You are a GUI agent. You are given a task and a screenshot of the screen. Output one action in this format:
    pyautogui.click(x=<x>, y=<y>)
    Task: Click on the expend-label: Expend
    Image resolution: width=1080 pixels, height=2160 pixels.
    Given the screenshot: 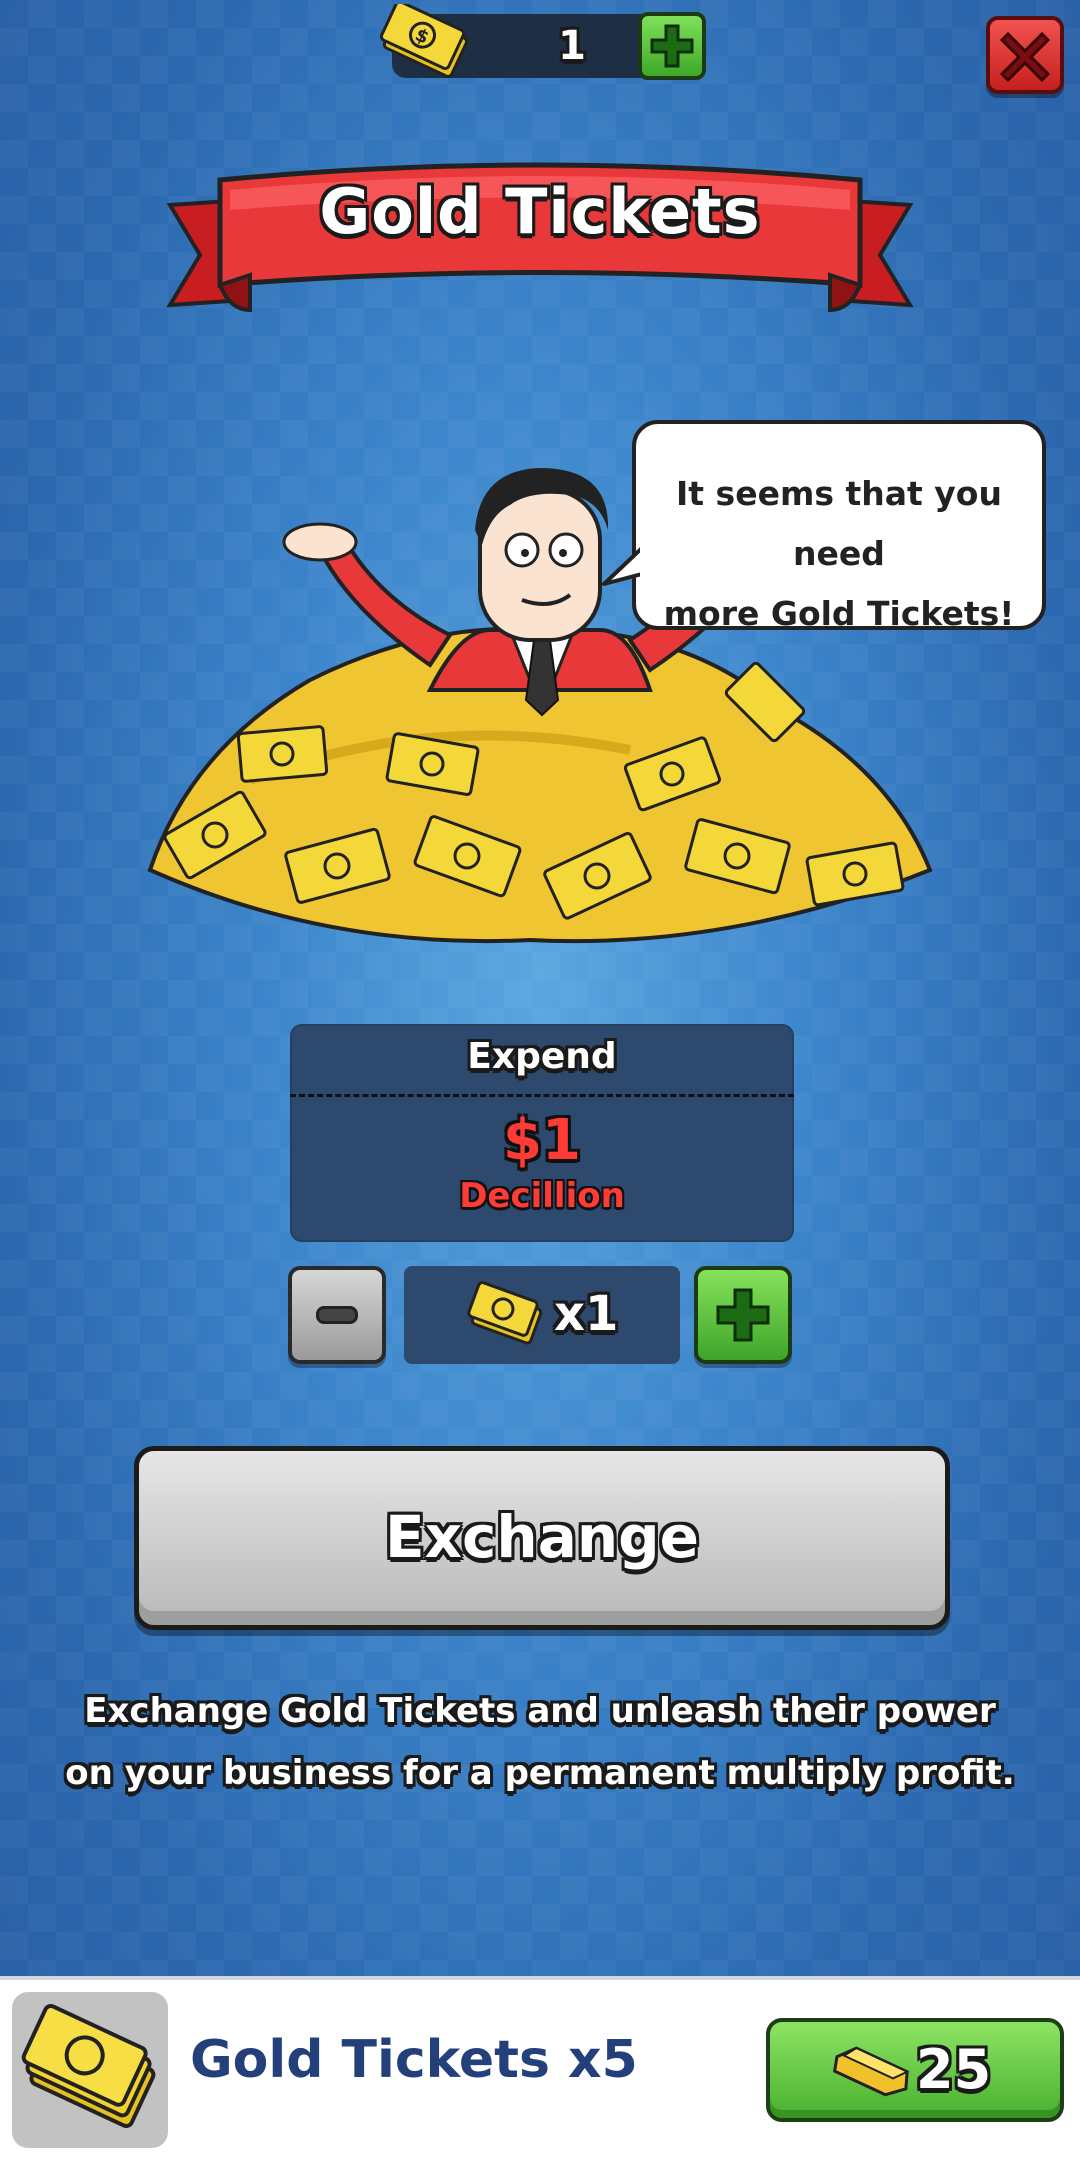 What is the action you would take?
    pyautogui.click(x=542, y=1056)
    